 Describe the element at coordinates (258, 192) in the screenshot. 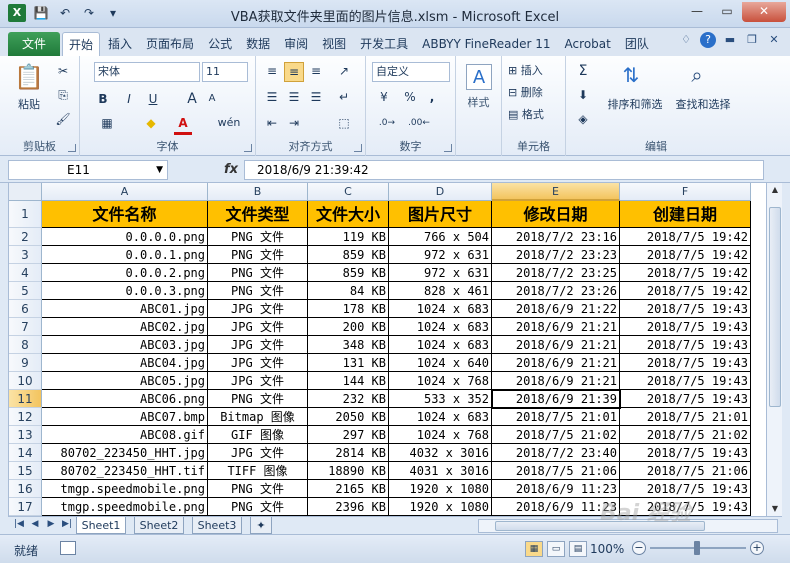

I see `column-header-b: B` at that location.